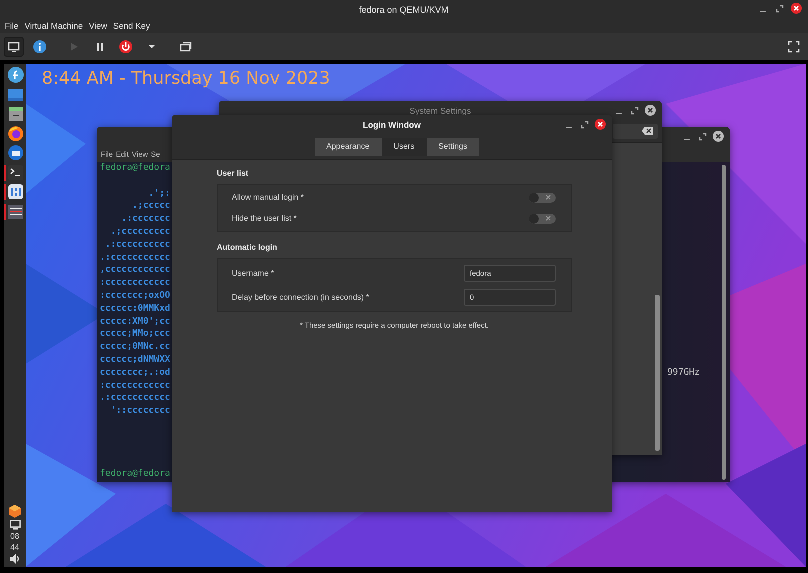  Describe the element at coordinates (647, 131) in the screenshot. I see `clear-icon` at that location.